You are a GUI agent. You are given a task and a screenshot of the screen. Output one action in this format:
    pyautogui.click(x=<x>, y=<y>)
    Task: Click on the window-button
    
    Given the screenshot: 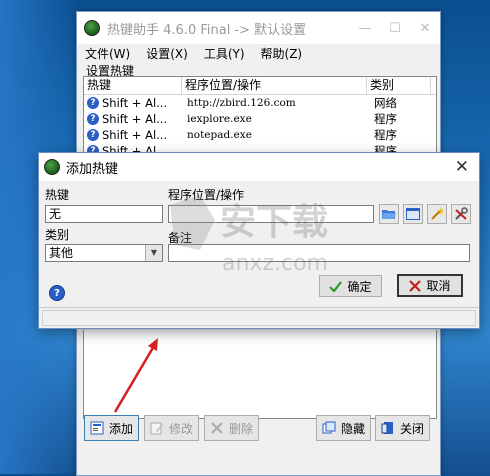 What is the action you would take?
    pyautogui.click(x=413, y=214)
    